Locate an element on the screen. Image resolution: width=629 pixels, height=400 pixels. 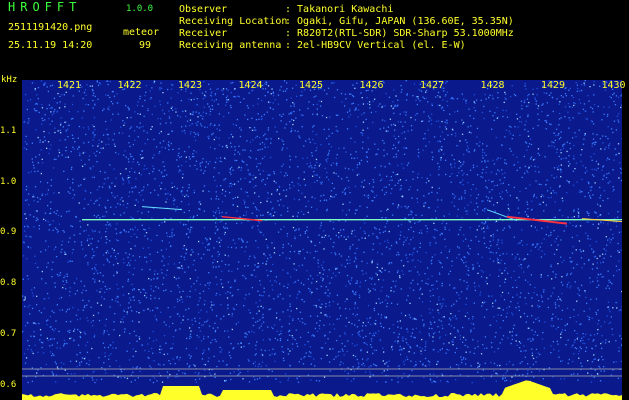
observer-value: : Takanori Kawachi is located at coordinates (339, 9).